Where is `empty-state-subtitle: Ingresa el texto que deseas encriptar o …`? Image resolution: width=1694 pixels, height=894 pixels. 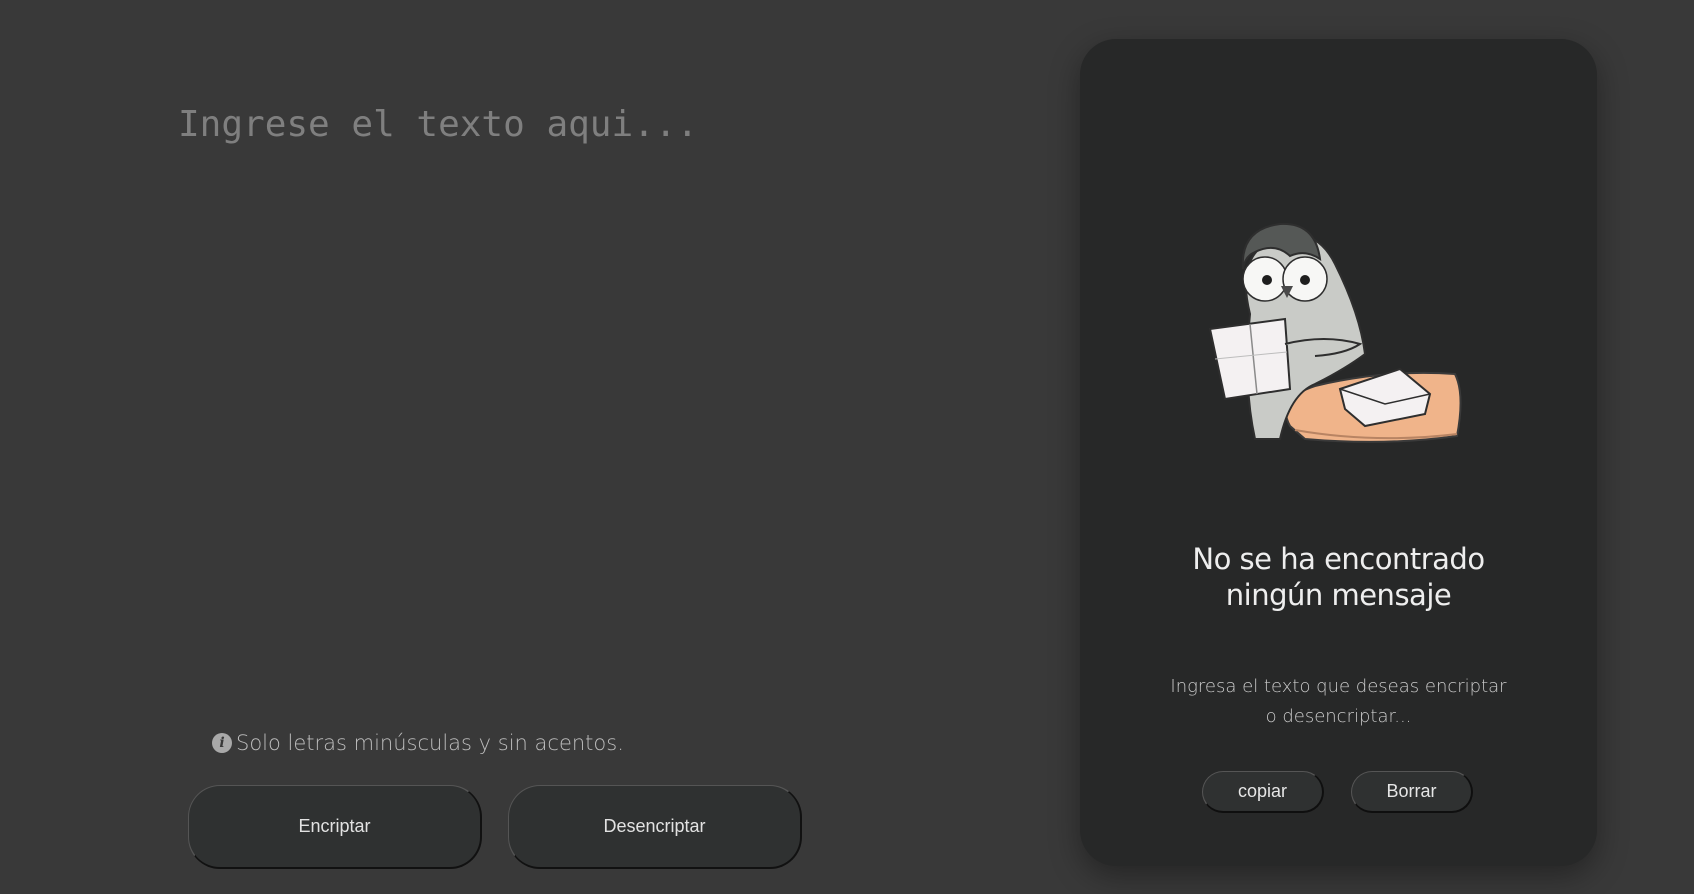
empty-state-subtitle: Ingresa el texto que deseas encriptar o … is located at coordinates (1338, 701).